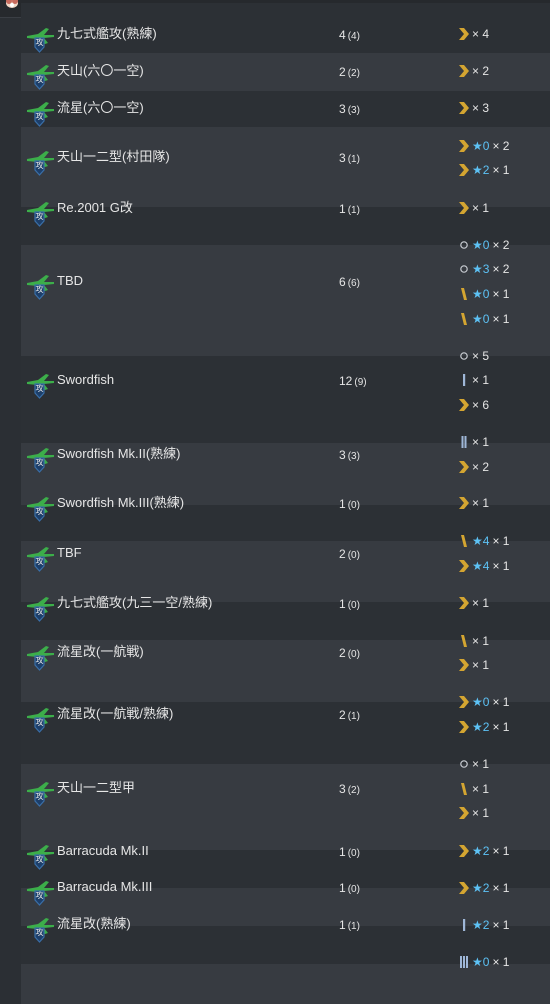 Image resolution: width=550 pixels, height=1004 pixels. Describe the element at coordinates (464, 356) in the screenshot. I see `circle-icon` at that location.